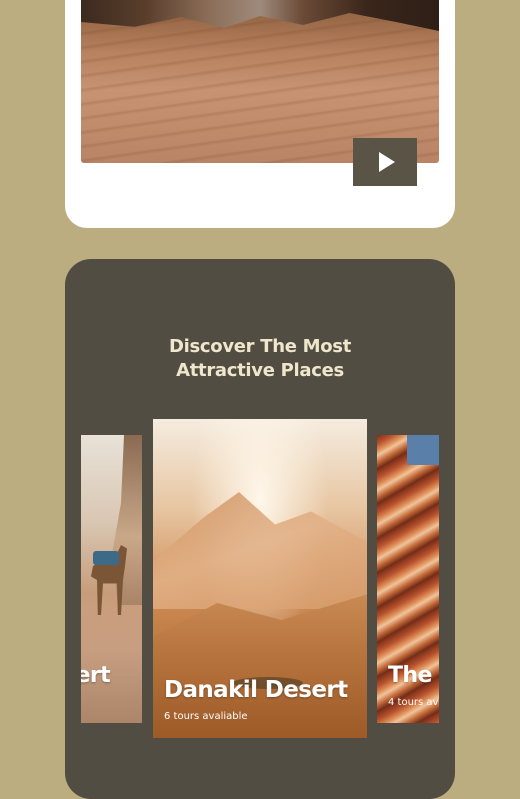 The height and width of the screenshot is (799, 520). I want to click on destination-name: Danakil Desert, so click(256, 690).